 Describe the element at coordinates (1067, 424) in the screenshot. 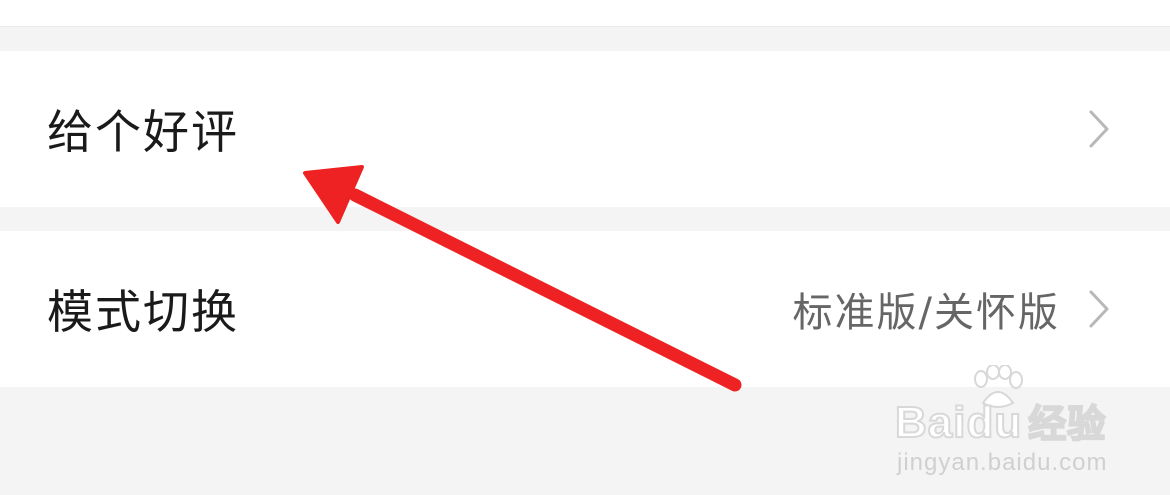

I see `watermark-brand-cn: 经验` at that location.